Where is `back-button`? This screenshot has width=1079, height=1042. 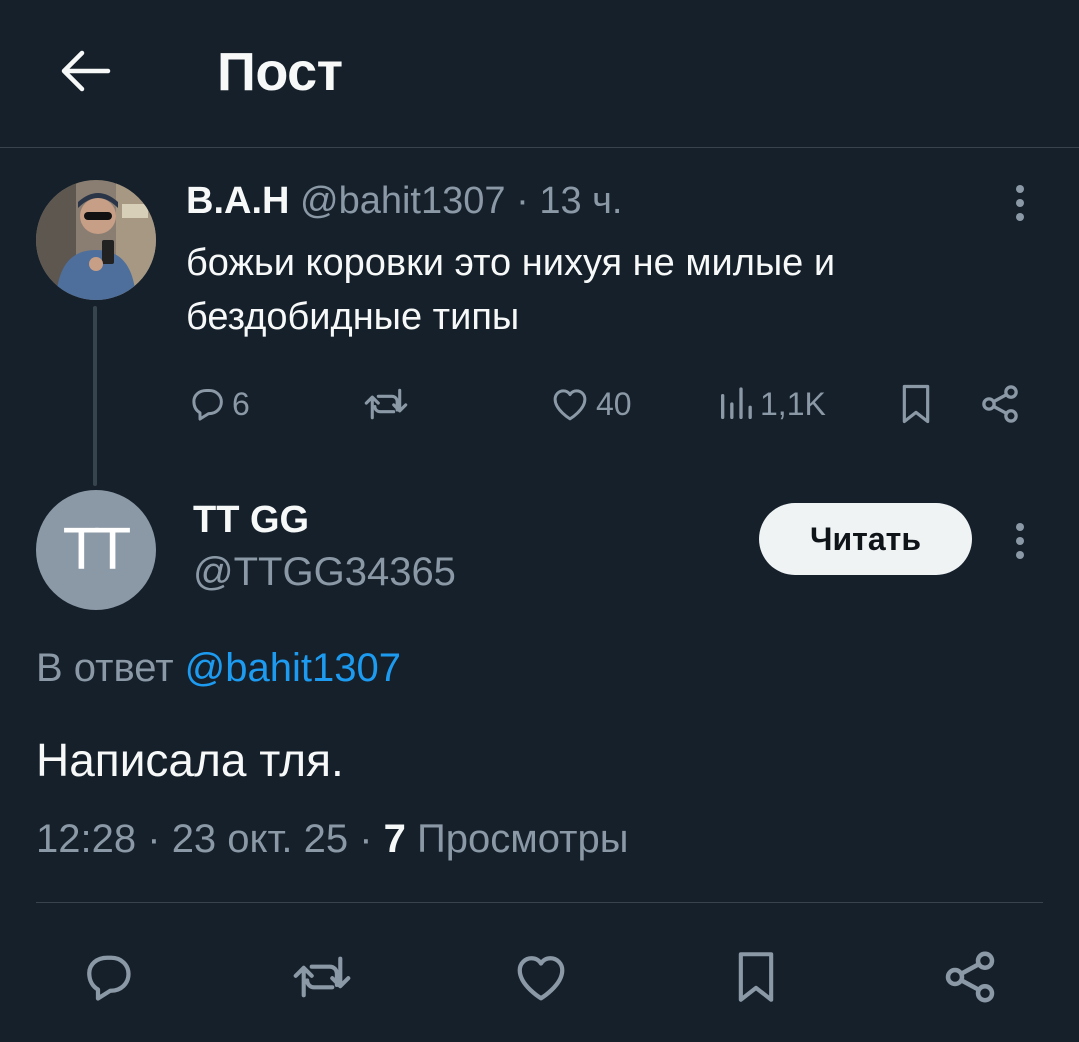 back-button is located at coordinates (85, 71).